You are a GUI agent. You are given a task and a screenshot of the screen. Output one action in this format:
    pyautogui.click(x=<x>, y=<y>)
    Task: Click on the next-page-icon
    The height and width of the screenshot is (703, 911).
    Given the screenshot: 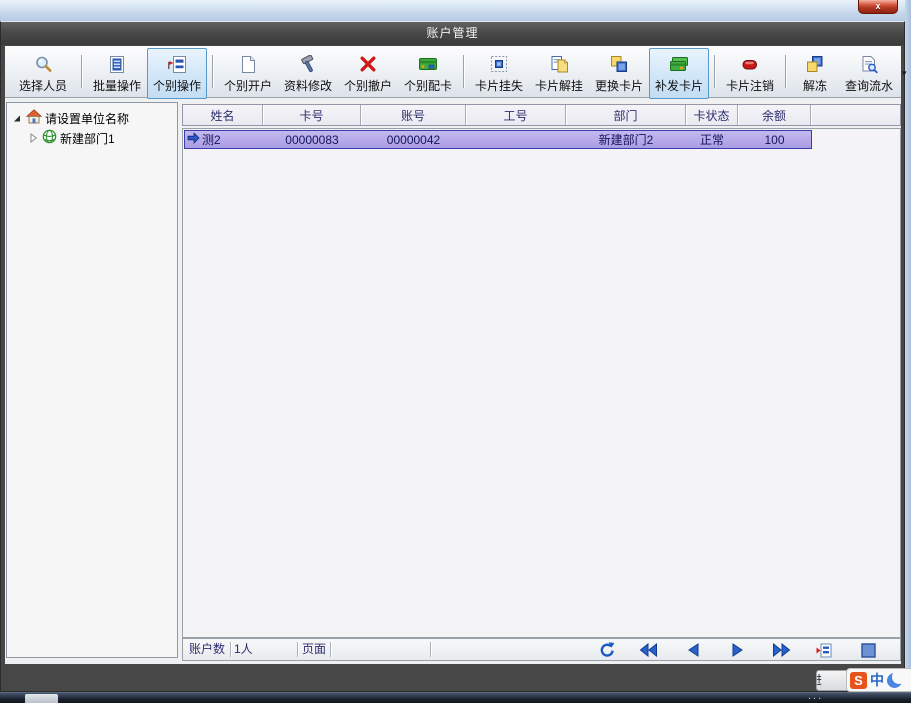 What is the action you would take?
    pyautogui.click(x=737, y=650)
    